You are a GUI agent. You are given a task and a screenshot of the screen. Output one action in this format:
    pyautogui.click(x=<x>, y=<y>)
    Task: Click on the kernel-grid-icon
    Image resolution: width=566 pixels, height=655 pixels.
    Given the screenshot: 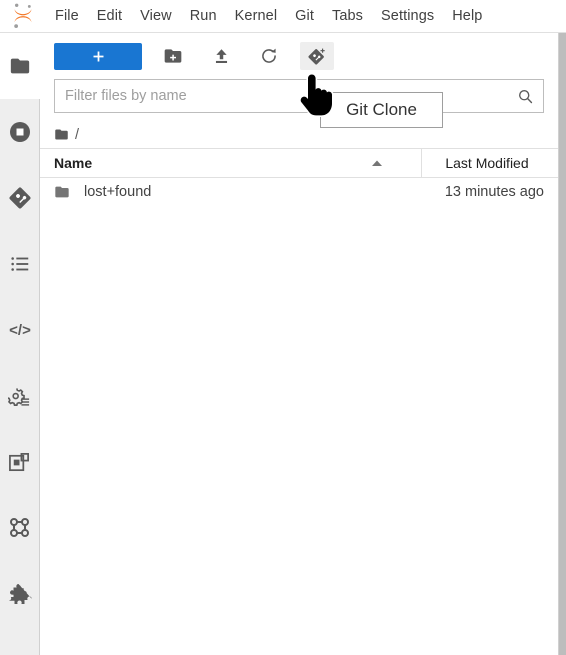 What is the action you would take?
    pyautogui.click(x=19, y=461)
    